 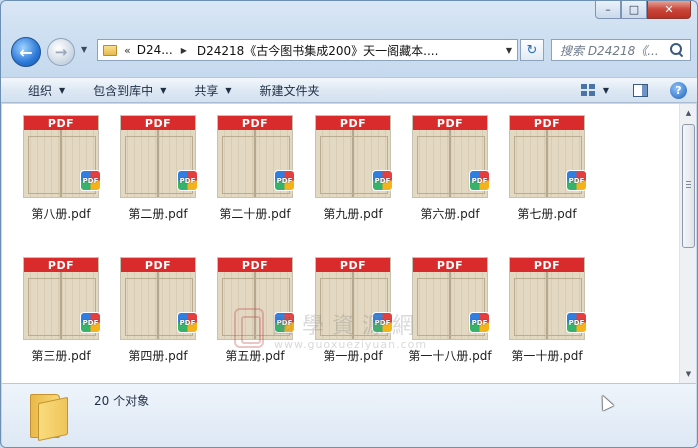 I want to click on address-bar: « D24... ▶ D24218《古今图书集成200》天一阁藏本.... ▼, so click(x=307, y=50).